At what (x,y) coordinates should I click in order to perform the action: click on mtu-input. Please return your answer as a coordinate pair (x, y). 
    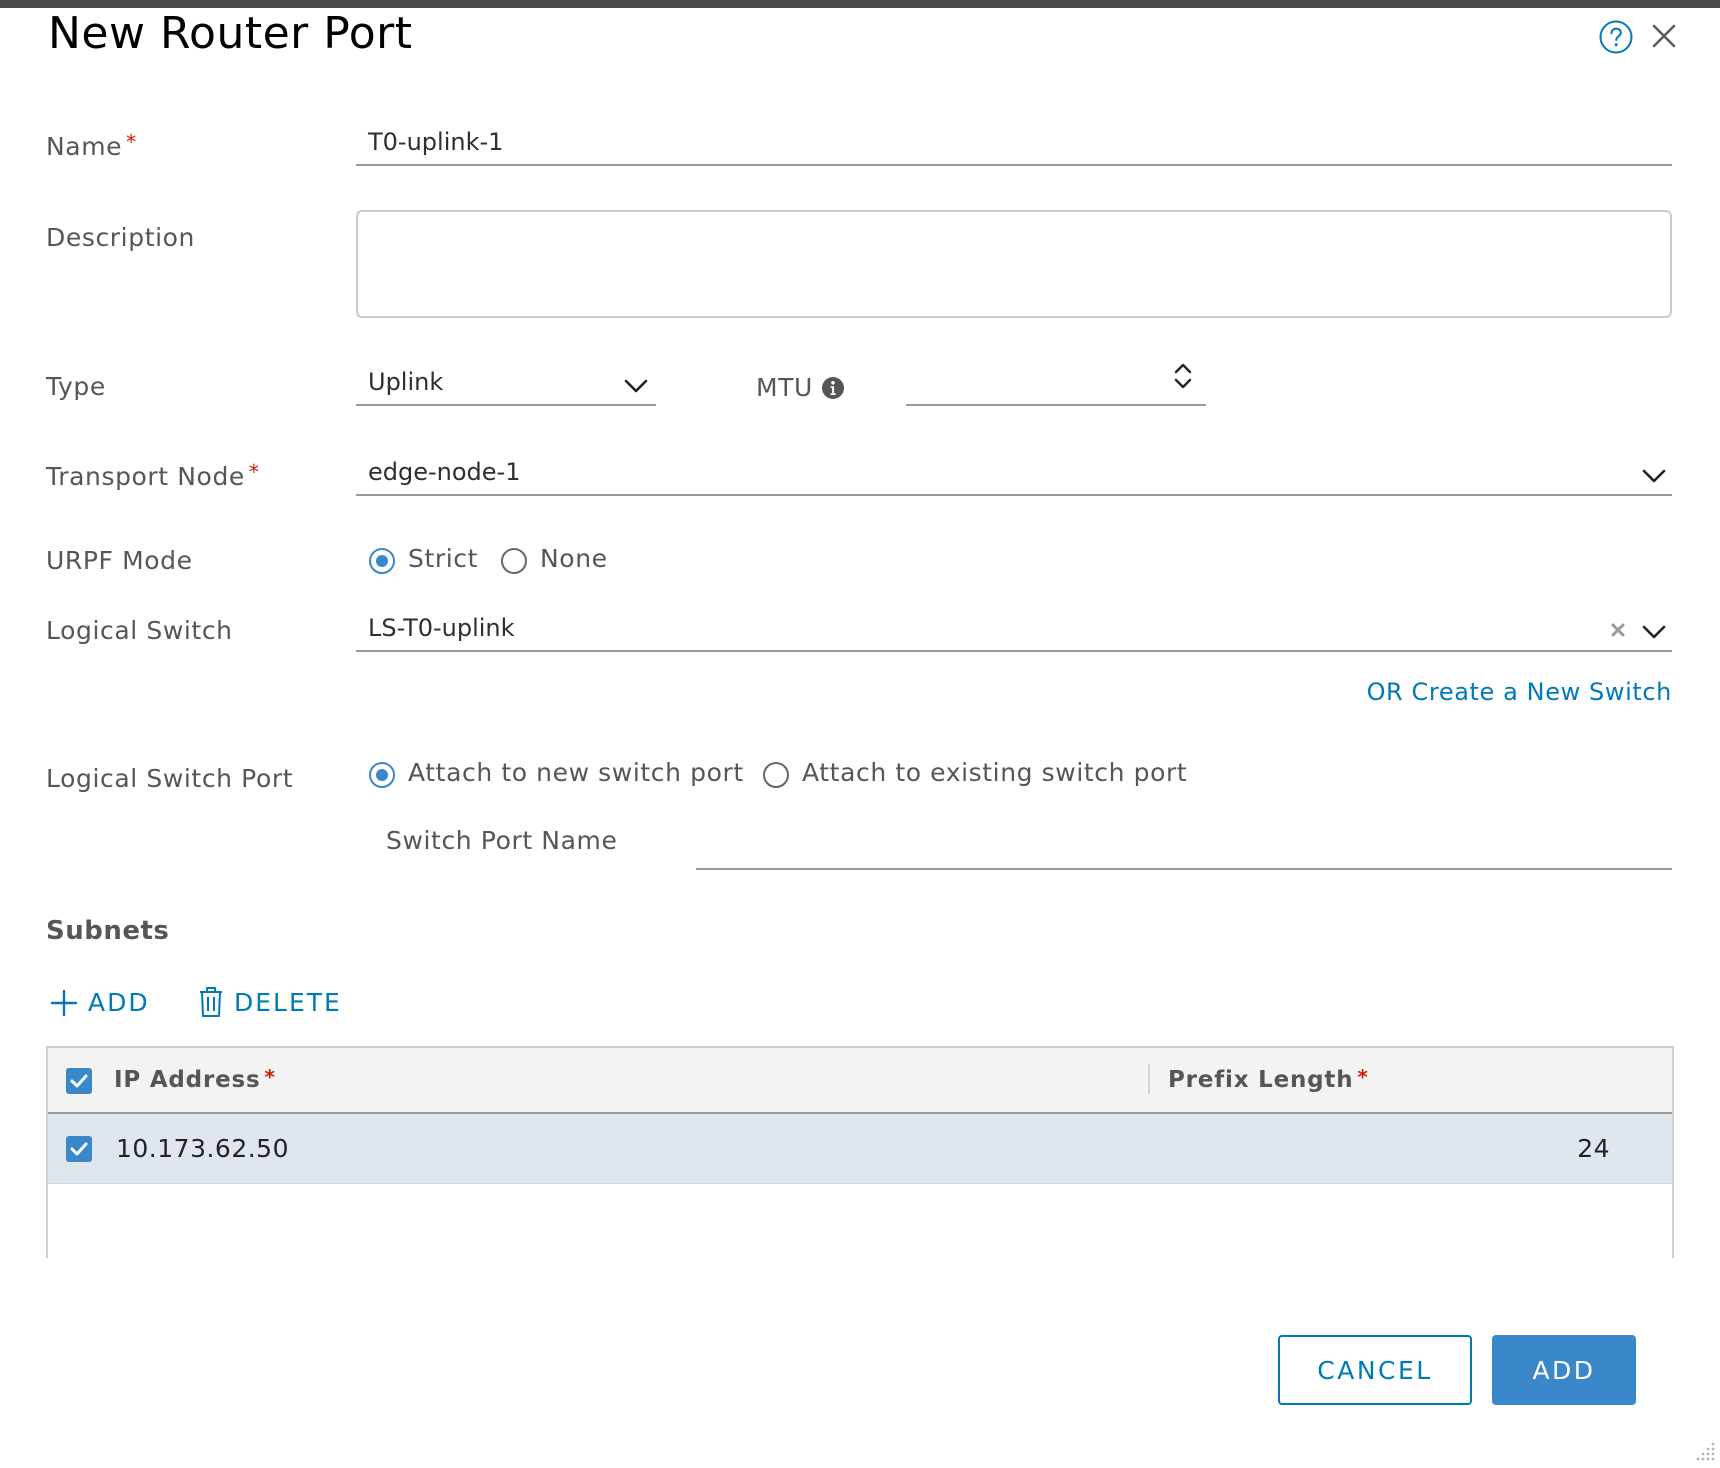
    Looking at the image, I should click on (1056, 383).